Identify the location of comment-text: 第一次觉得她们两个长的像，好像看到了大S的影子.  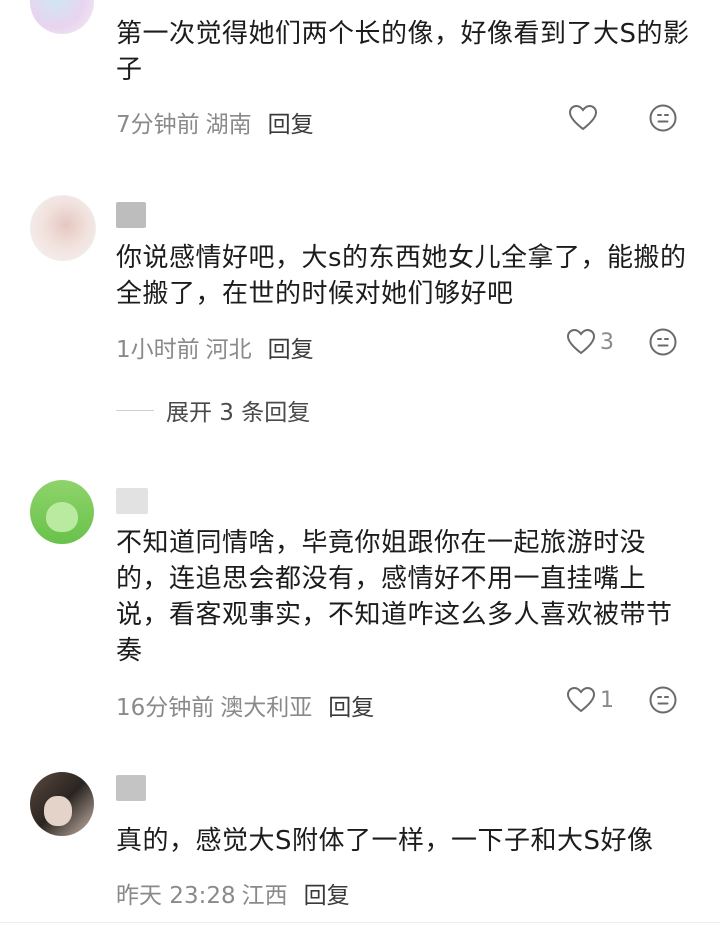
(403, 52).